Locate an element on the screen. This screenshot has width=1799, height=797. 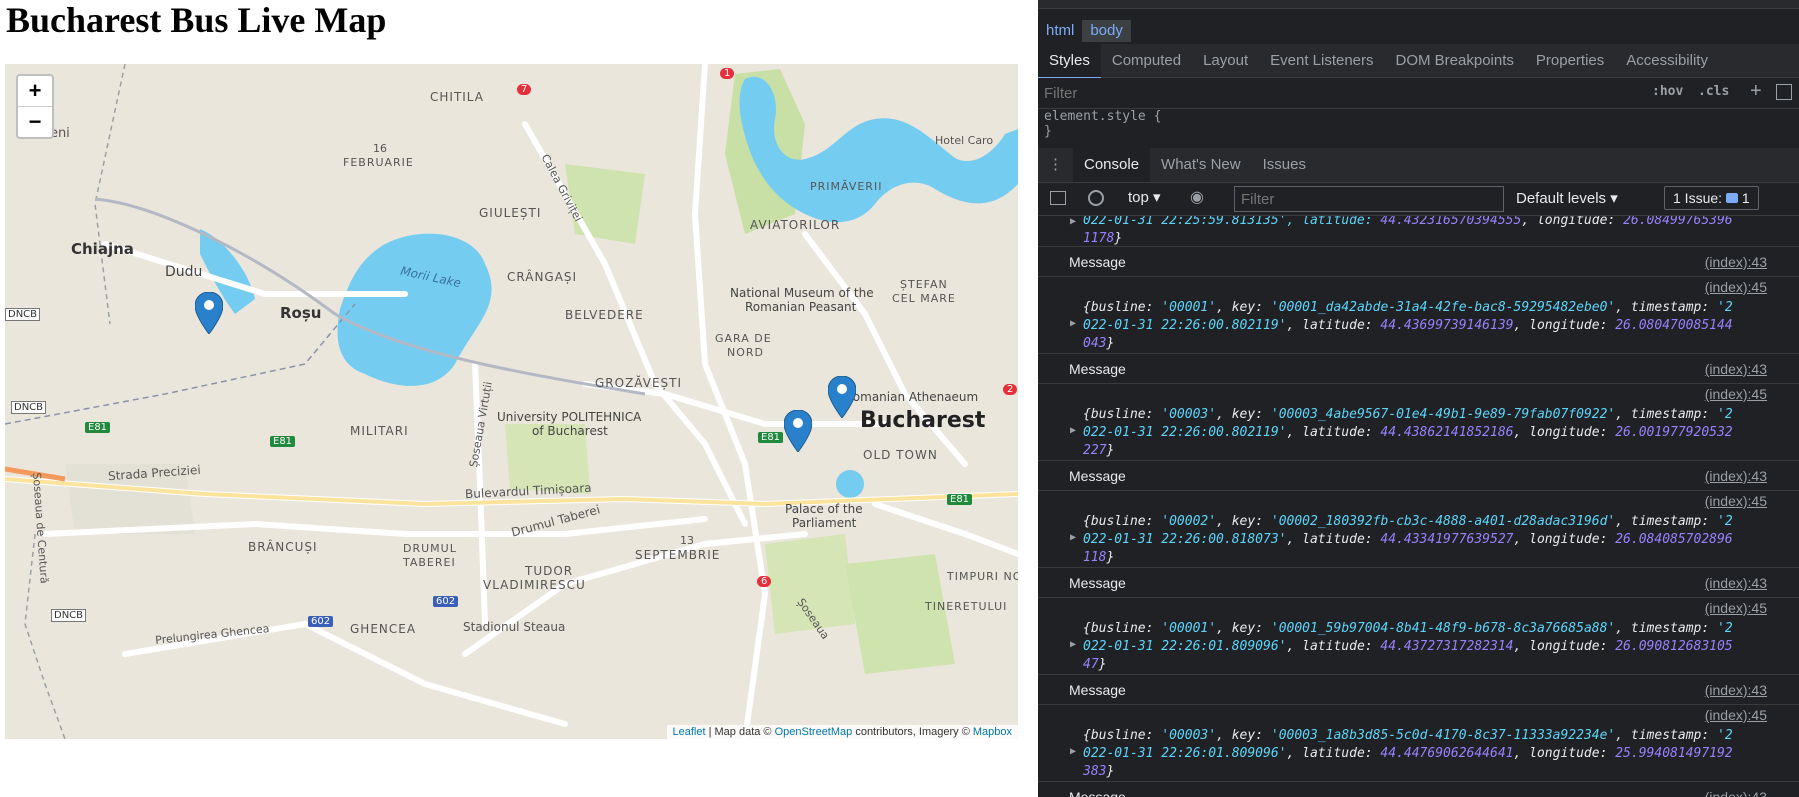
map-label-chiajna: Chiajna is located at coordinates (102, 249).